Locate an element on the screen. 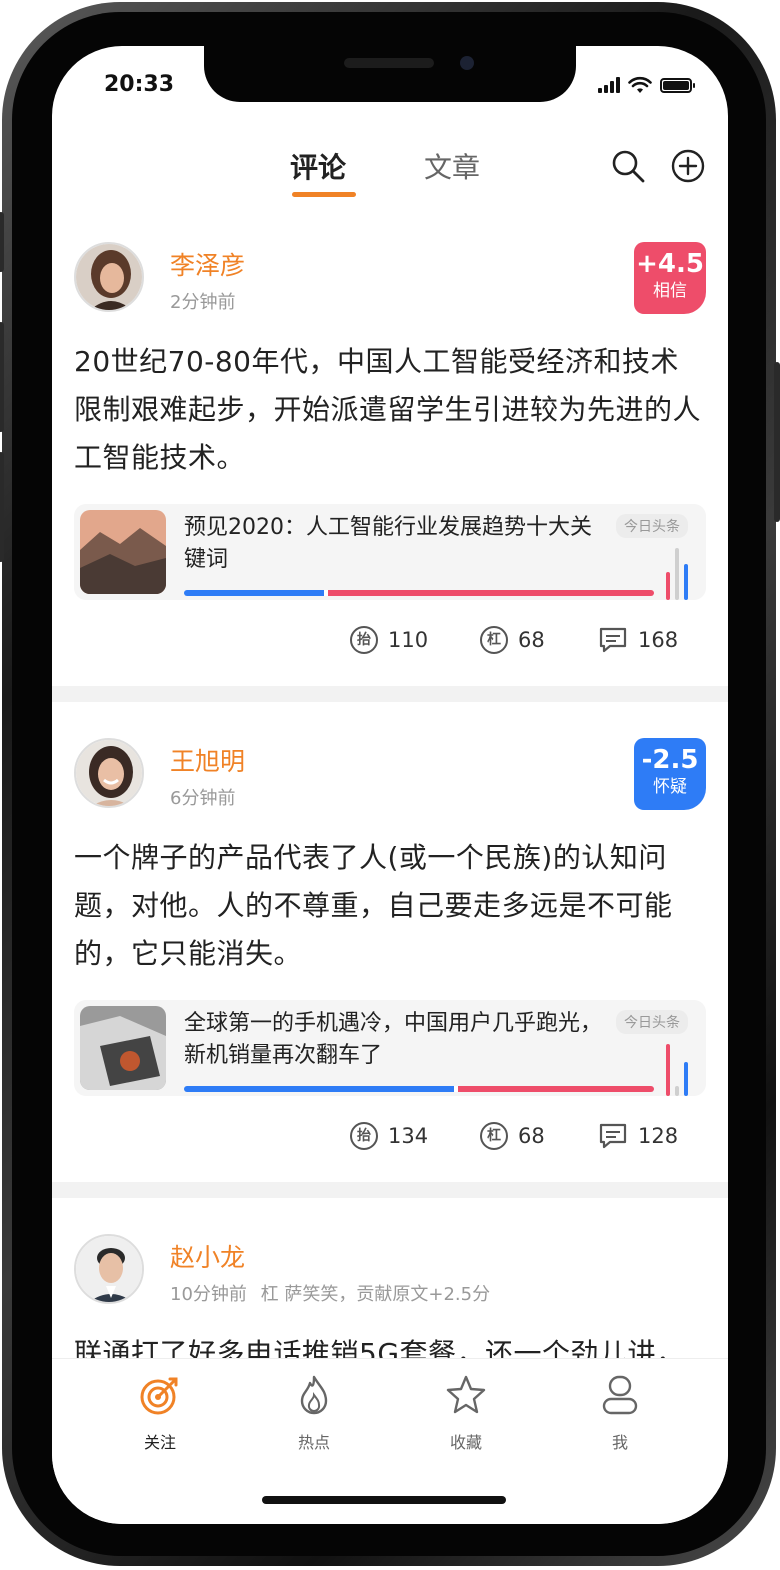 The height and width of the screenshot is (1570, 780). post-time: 2分钟前 is located at coordinates (203, 302).